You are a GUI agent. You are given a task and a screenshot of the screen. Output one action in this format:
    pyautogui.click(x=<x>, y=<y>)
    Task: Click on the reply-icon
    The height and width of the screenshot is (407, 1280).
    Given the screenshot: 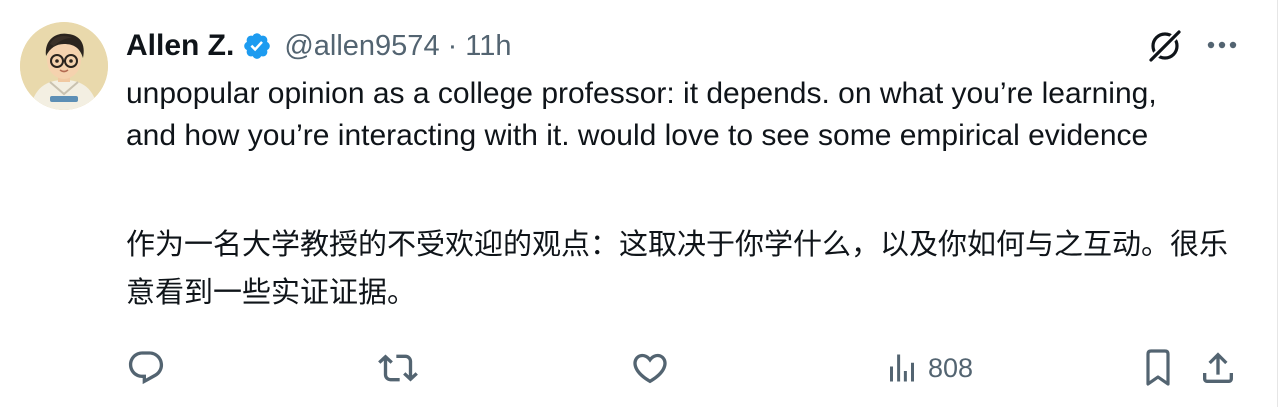 What is the action you would take?
    pyautogui.click(x=146, y=368)
    